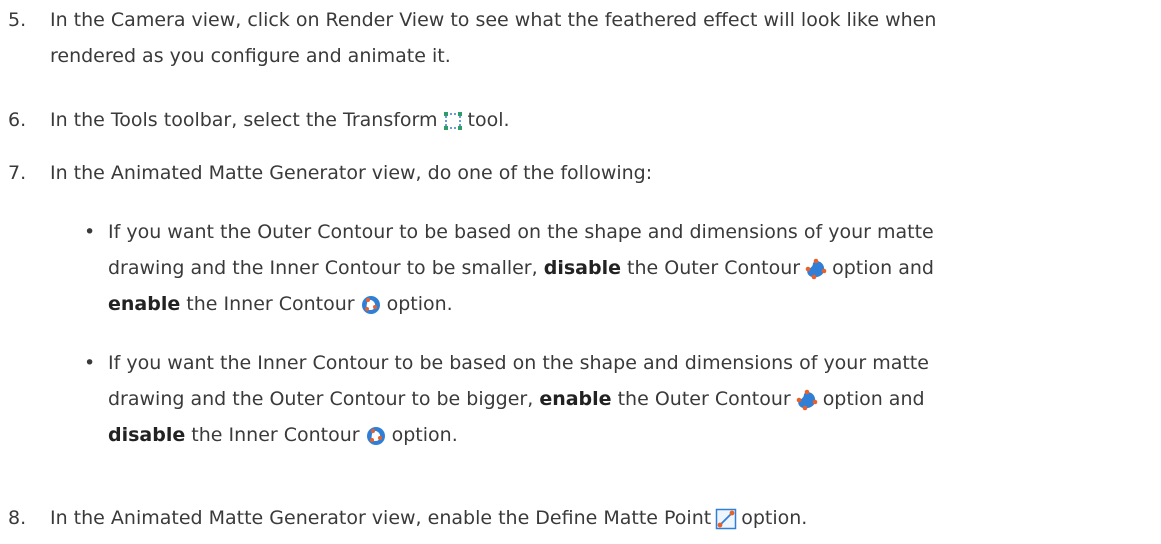 The height and width of the screenshot is (544, 1161). I want to click on step-number: 8., so click(17, 518).